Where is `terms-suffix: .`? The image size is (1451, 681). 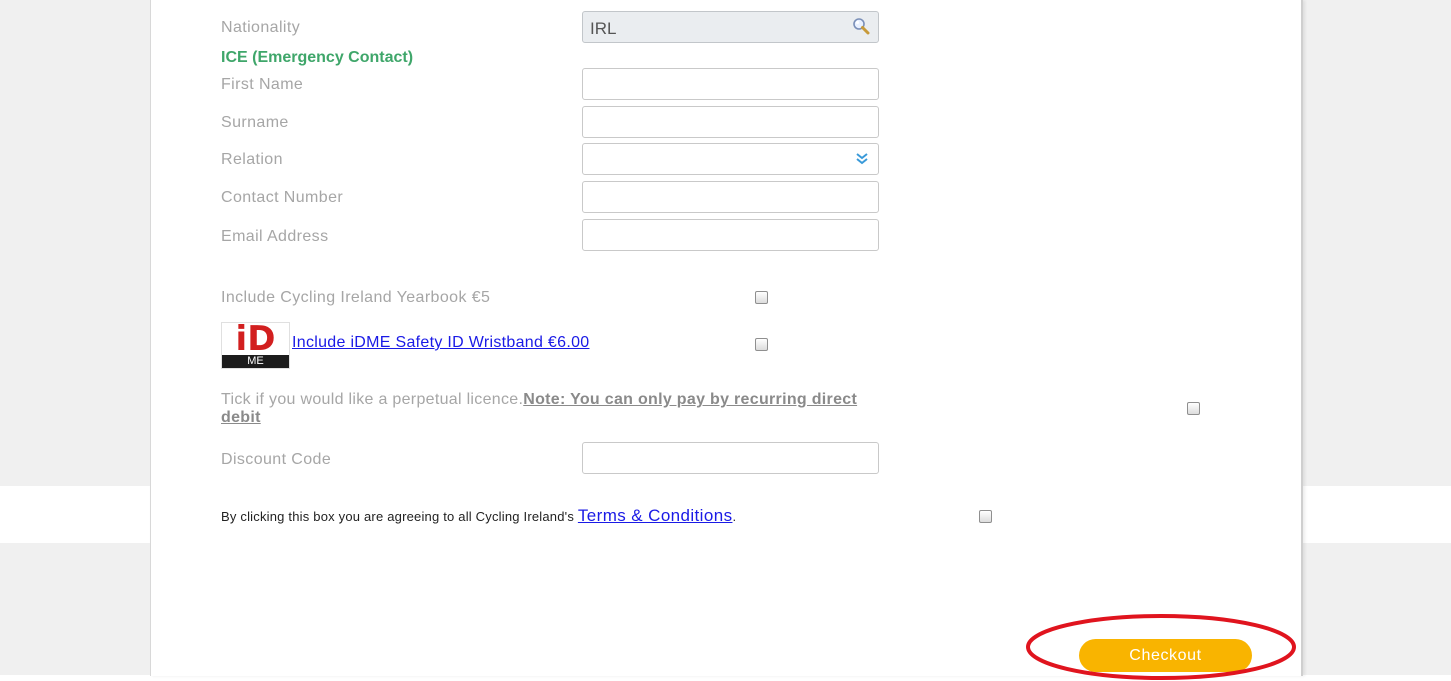
terms-suffix: . is located at coordinates (734, 516).